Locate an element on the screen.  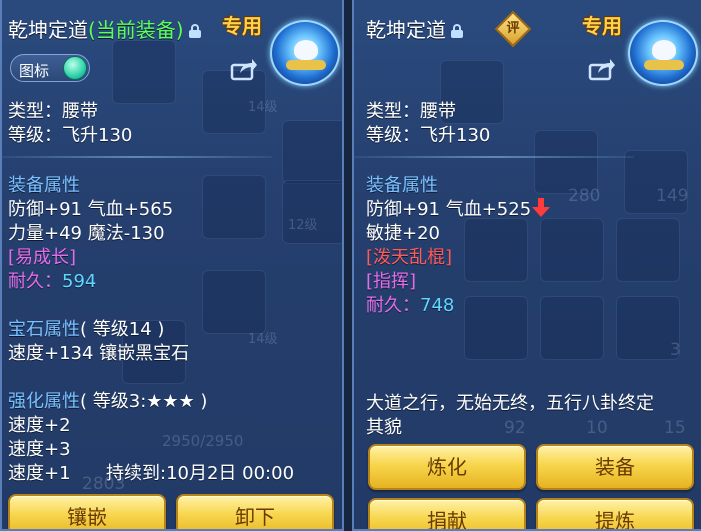
enhance-section: 强化属性( 等级3:★★★ ) is located at coordinates (107, 402).